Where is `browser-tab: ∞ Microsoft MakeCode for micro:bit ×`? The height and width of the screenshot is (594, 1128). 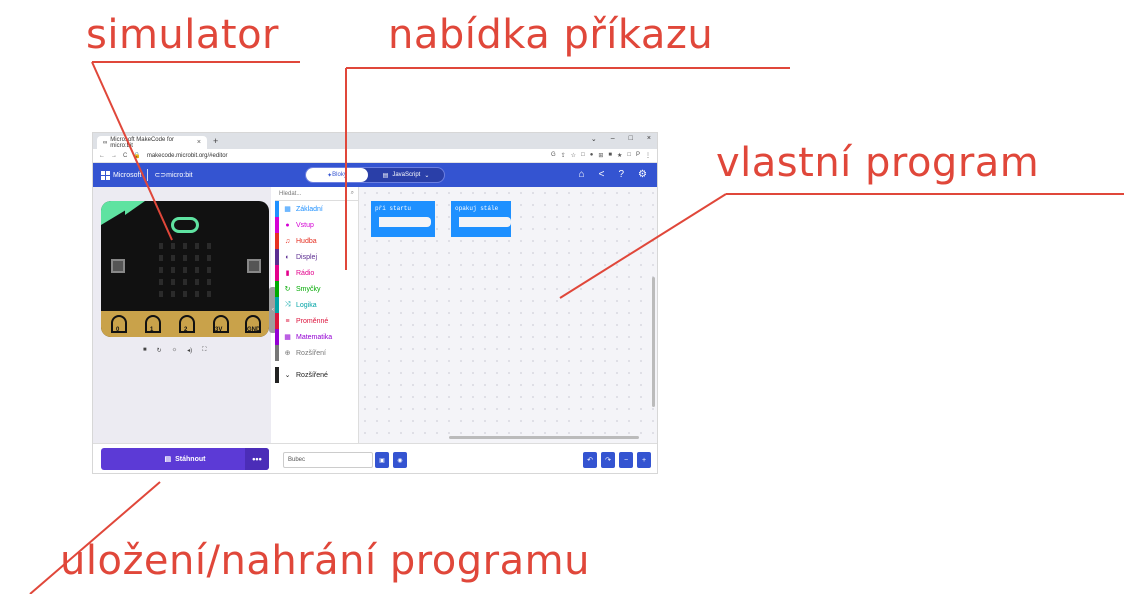
browser-tab: ∞ Microsoft MakeCode for micro:bit × is located at coordinates (152, 142).